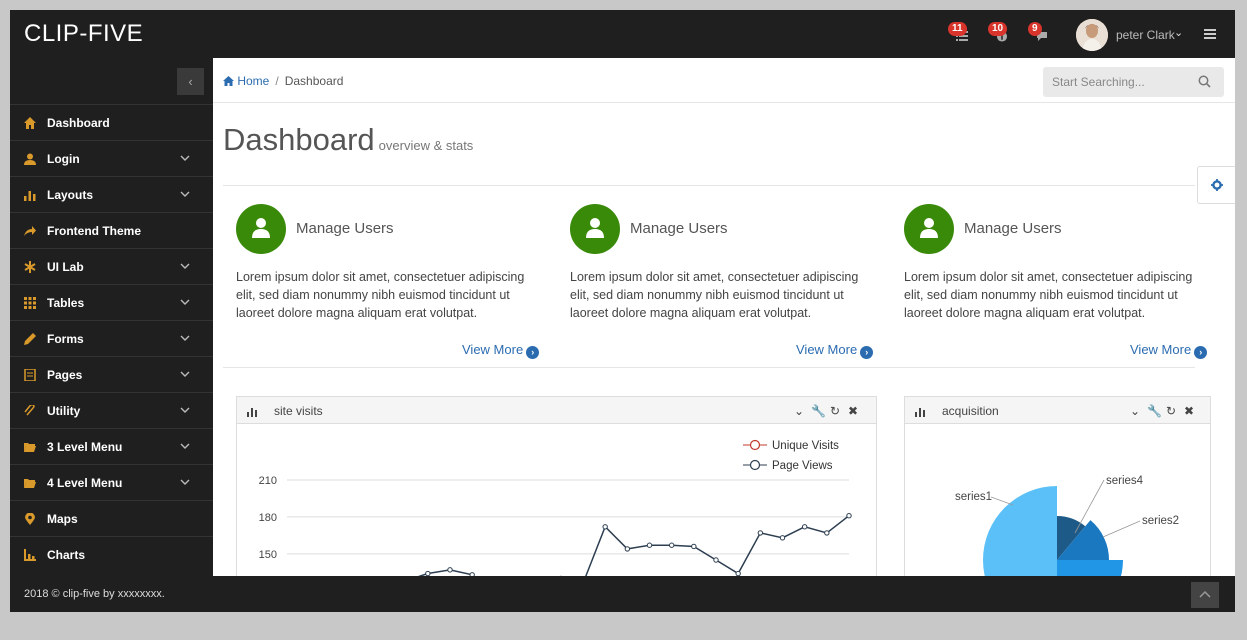 Image resolution: width=1247 pixels, height=640 pixels. Describe the element at coordinates (78, 123) in the screenshot. I see `sidebar-item-label: Dashboard` at that location.